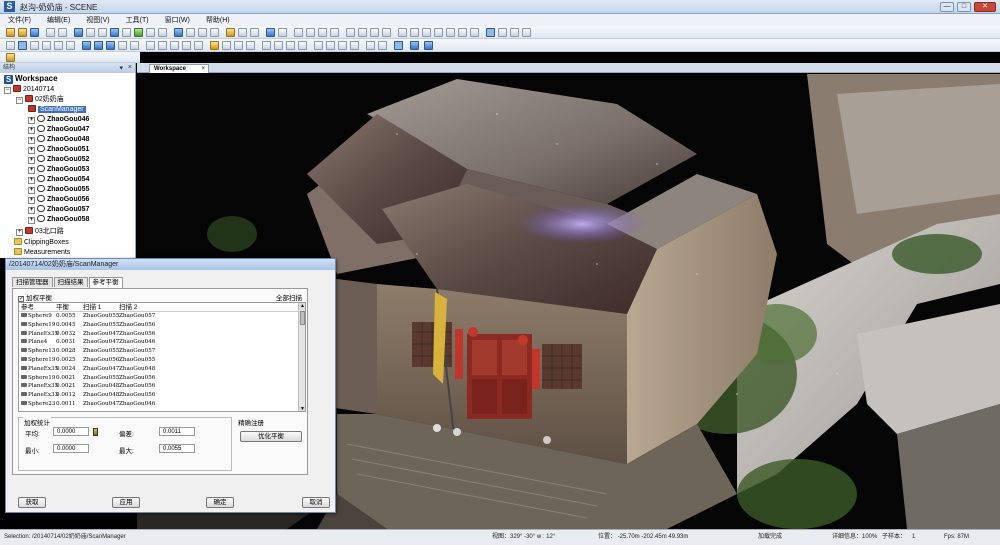 The height and width of the screenshot is (545, 1000). I want to click on shade-icon, so click(290, 45).